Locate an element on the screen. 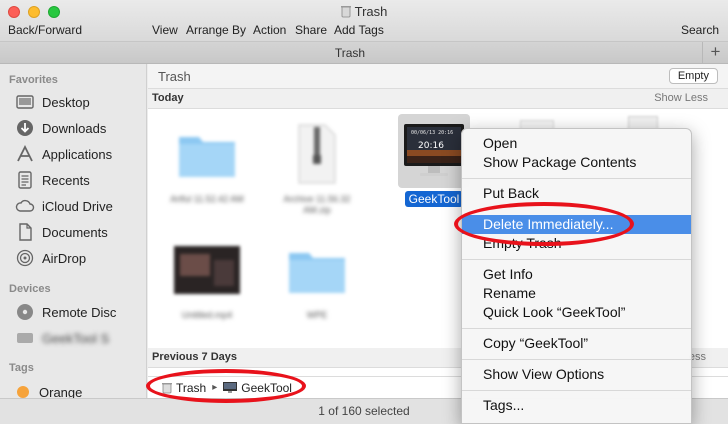 The width and height of the screenshot is (728, 424). path-crumb-trash: Trash is located at coordinates (184, 388).